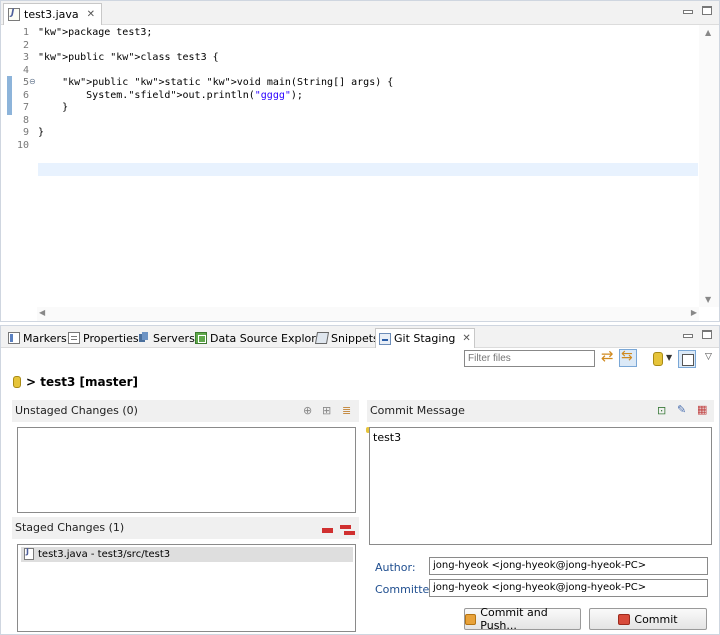 This screenshot has width=720, height=635. Describe the element at coordinates (349, 533) in the screenshot. I see `remove-all-from-index-icon-part` at that location.